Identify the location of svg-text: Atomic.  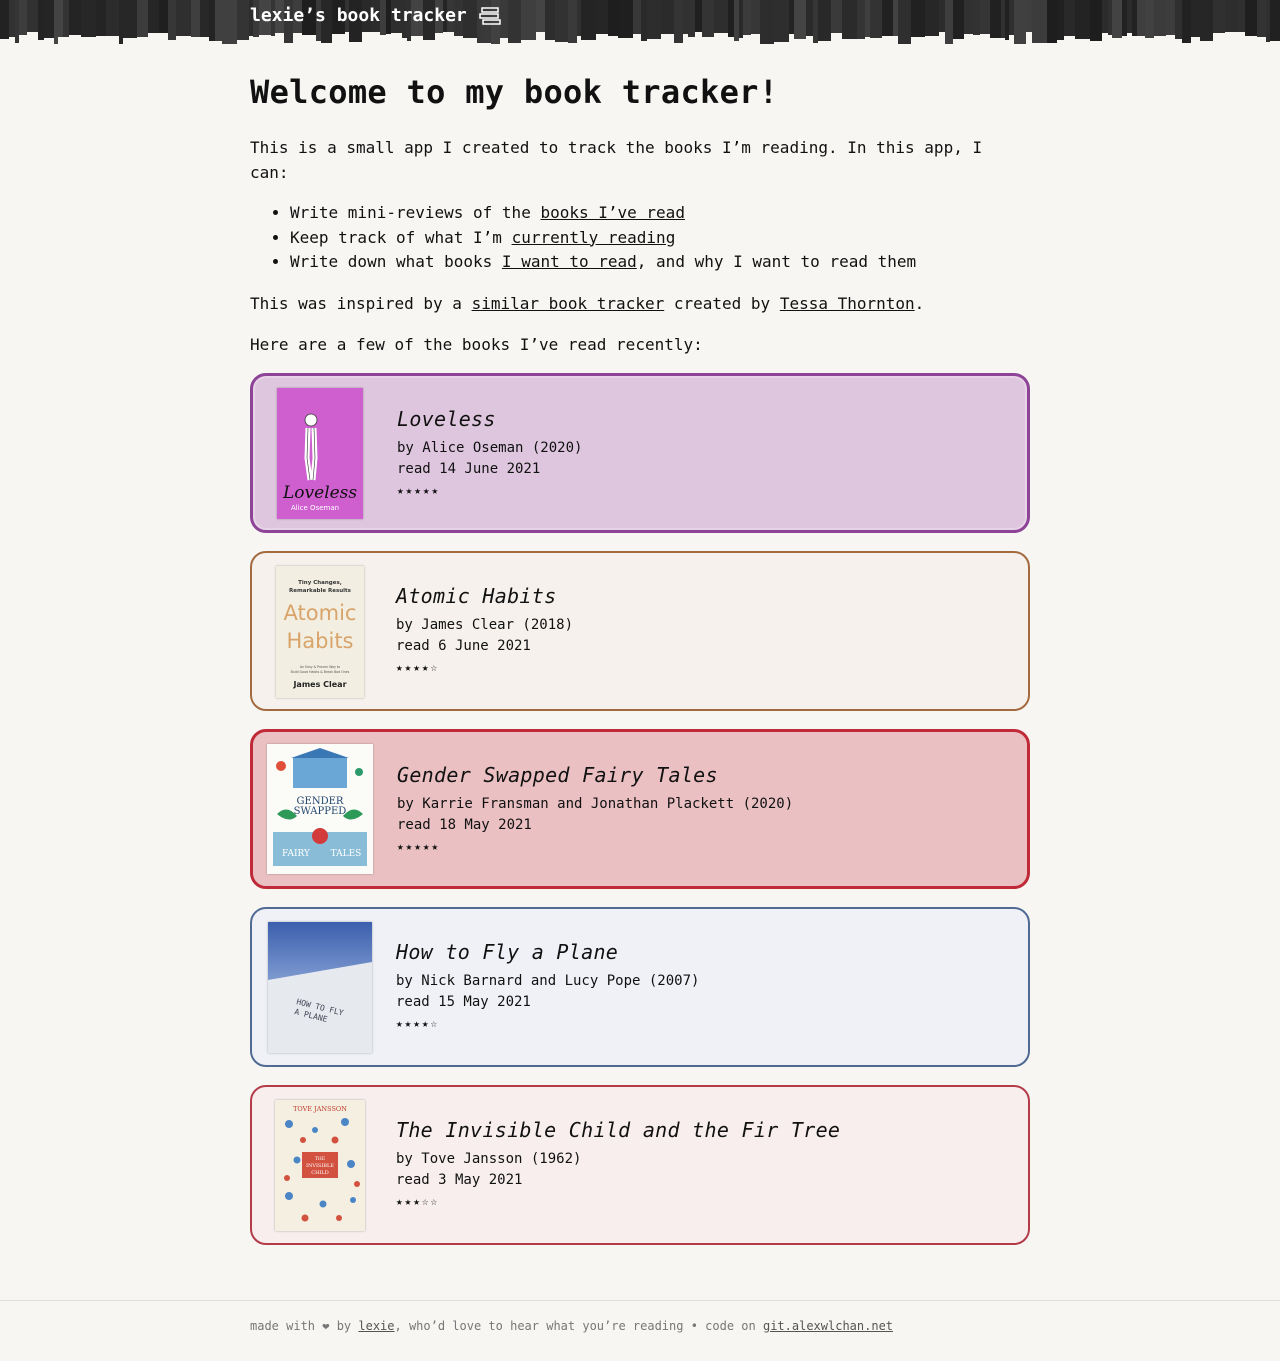
(320, 613).